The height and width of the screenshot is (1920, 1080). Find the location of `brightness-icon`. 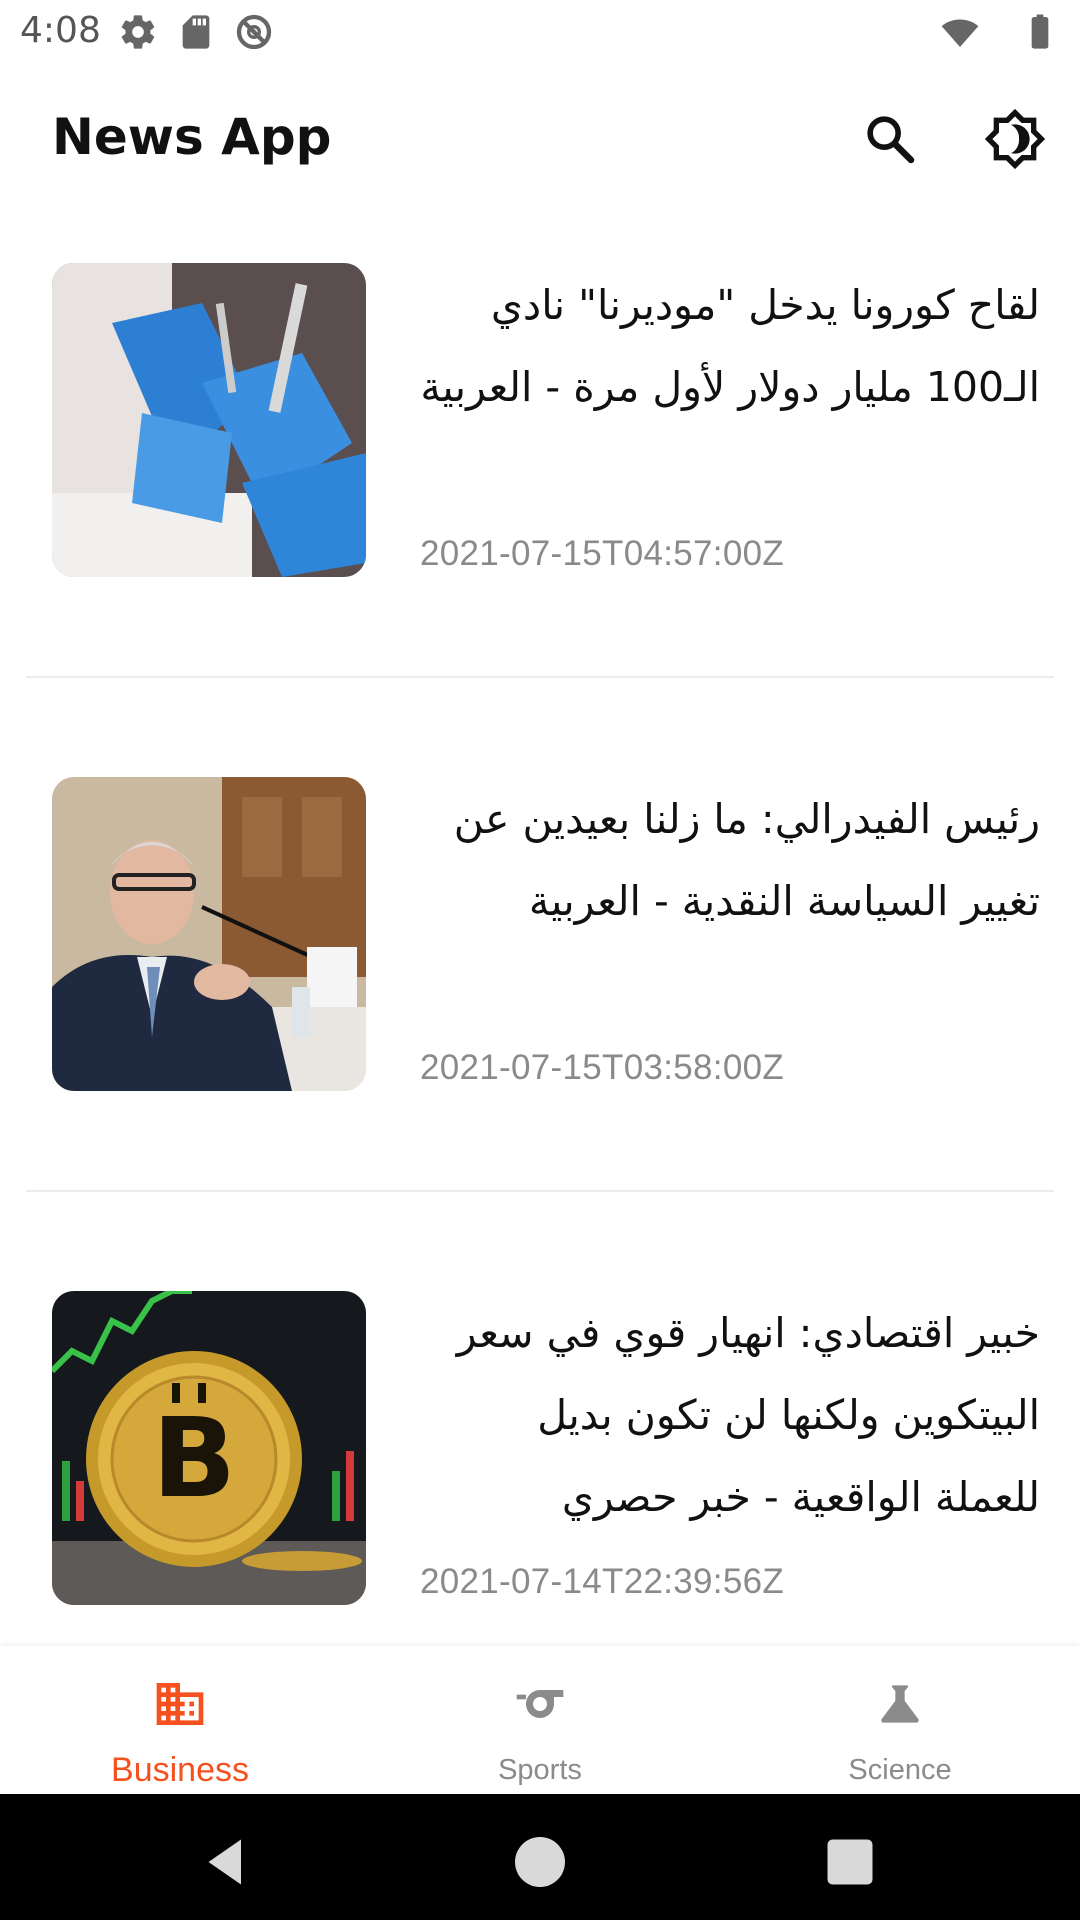

brightness-icon is located at coordinates (1015, 139).